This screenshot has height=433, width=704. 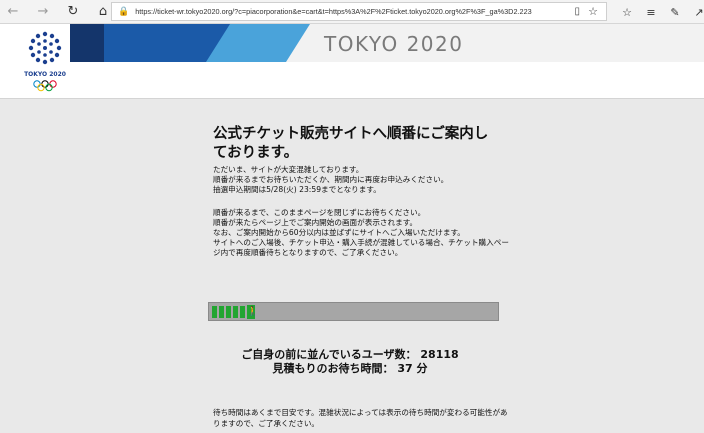 What do you see at coordinates (297, 190) in the screenshot?
I see `info-line: 抽選申込期間は5/28(火) 23:59までとなります。` at bounding box center [297, 190].